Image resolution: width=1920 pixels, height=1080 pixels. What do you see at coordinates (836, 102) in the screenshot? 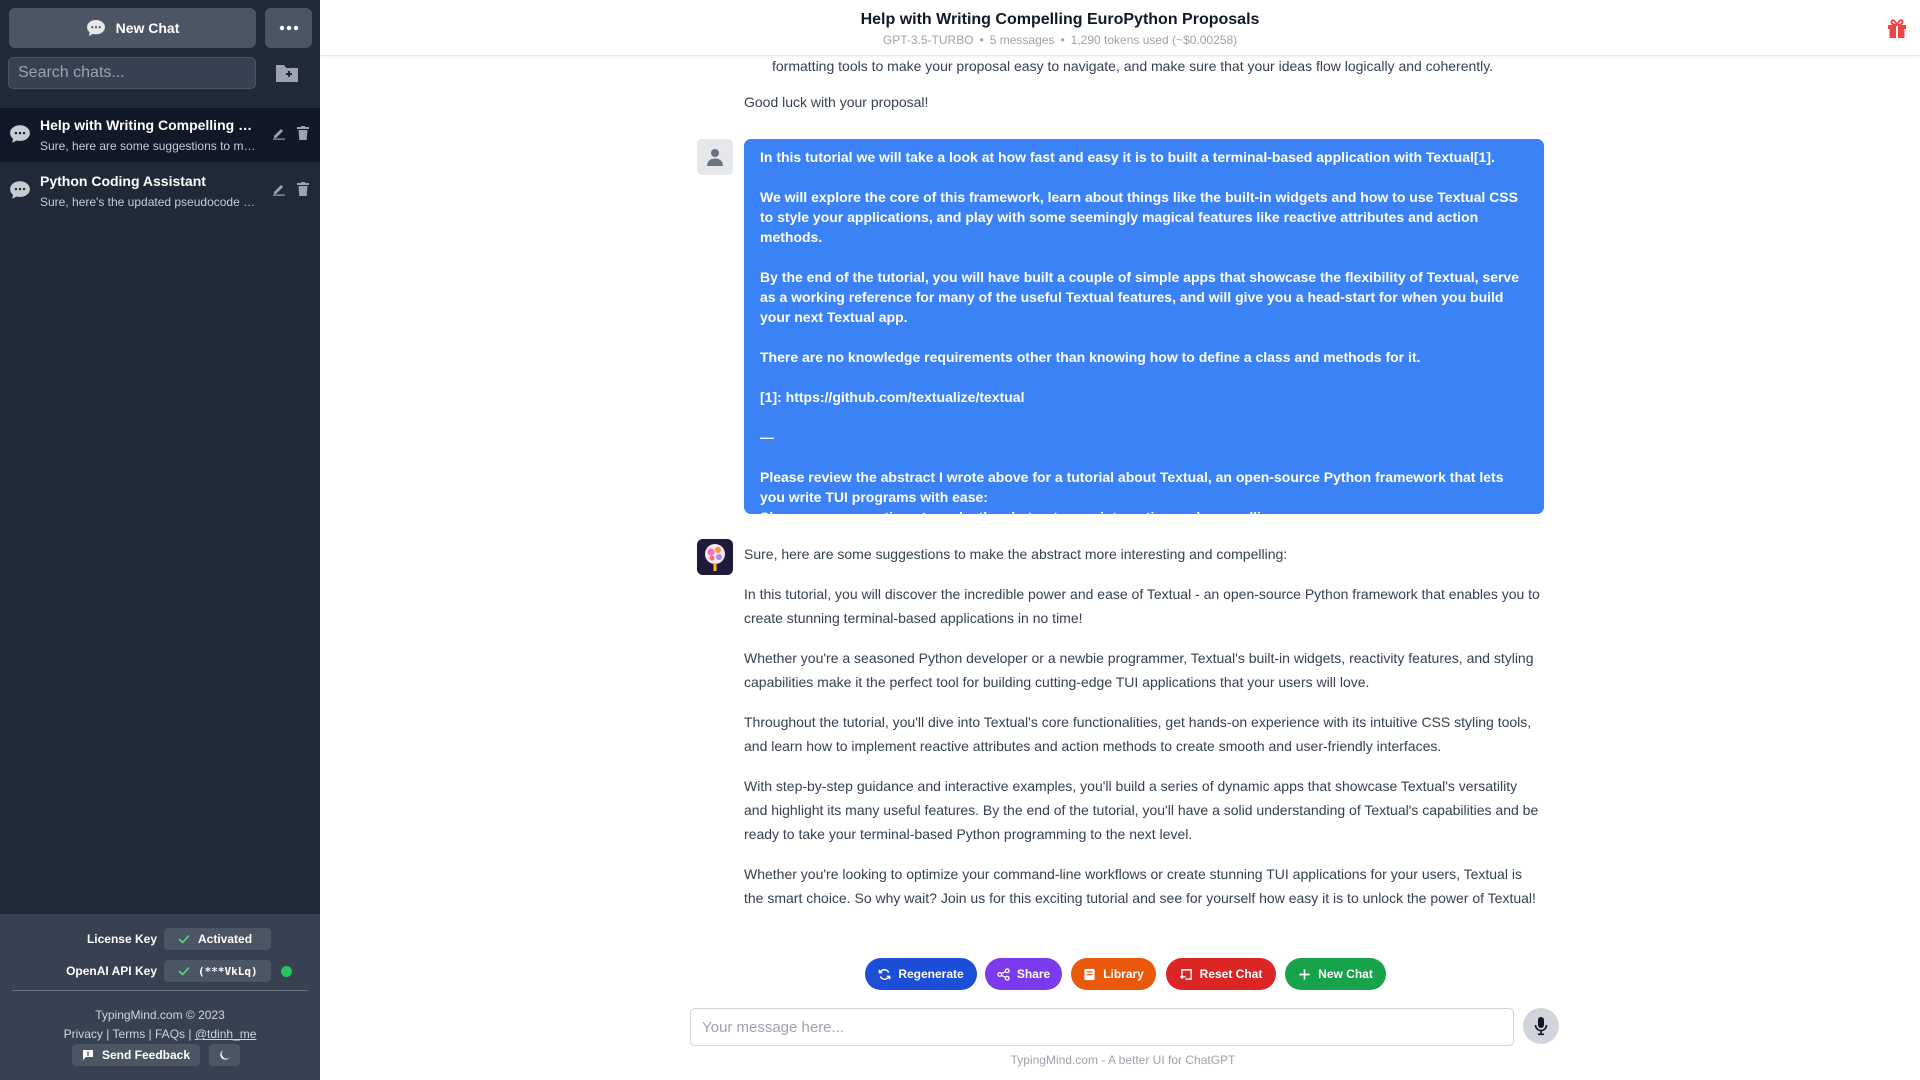
I see `previous-message-closing: Good luck with your proposal!` at bounding box center [836, 102].